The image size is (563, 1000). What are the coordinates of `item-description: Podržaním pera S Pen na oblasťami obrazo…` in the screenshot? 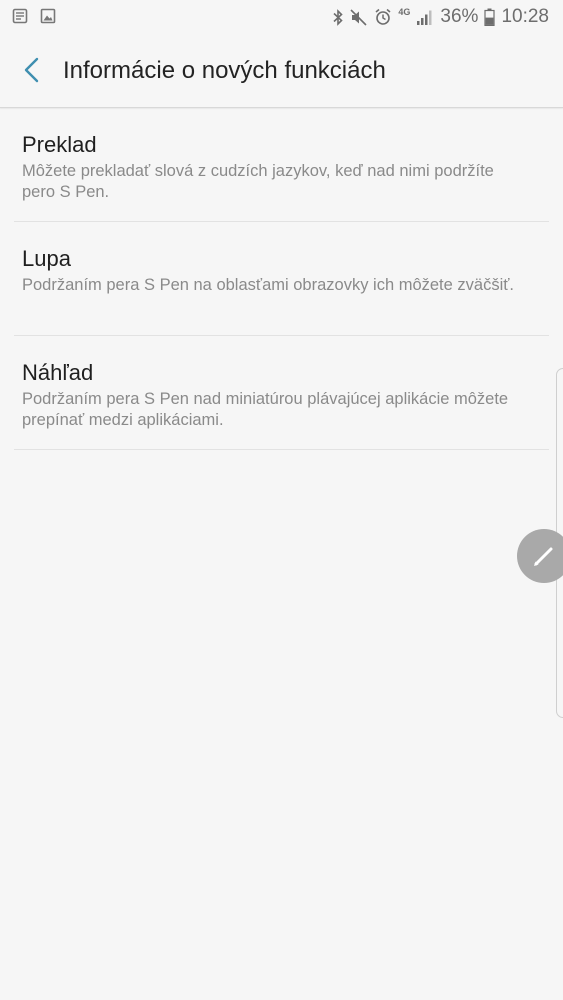 It's located at (268, 285).